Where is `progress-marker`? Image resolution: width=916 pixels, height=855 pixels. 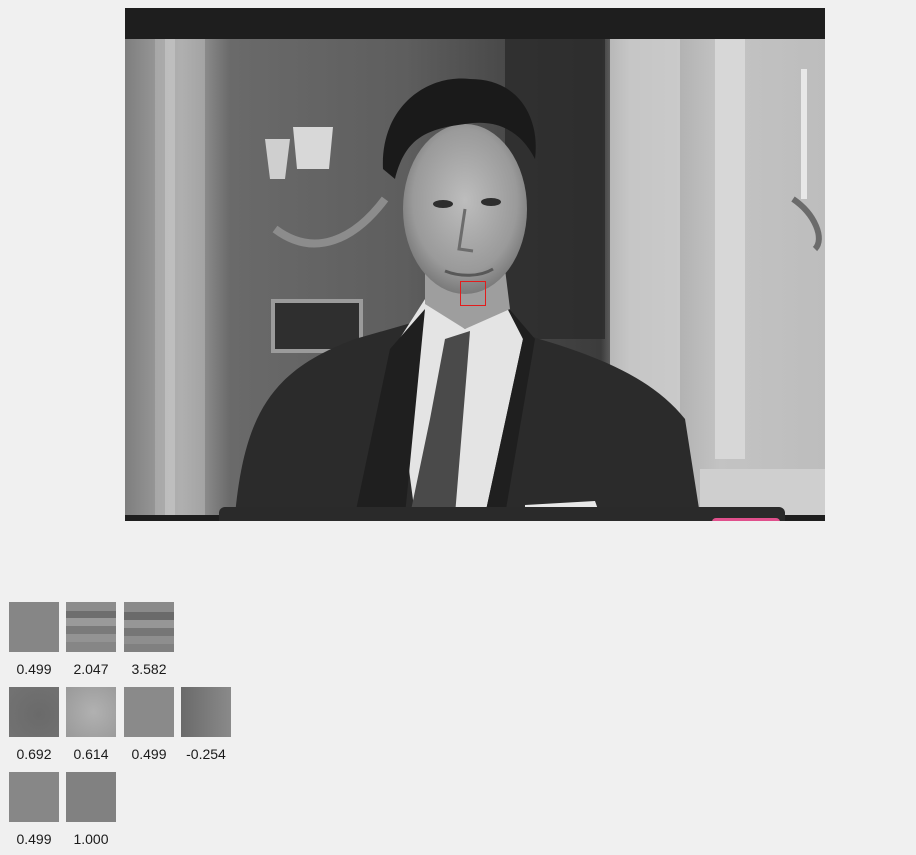
progress-marker is located at coordinates (746, 519).